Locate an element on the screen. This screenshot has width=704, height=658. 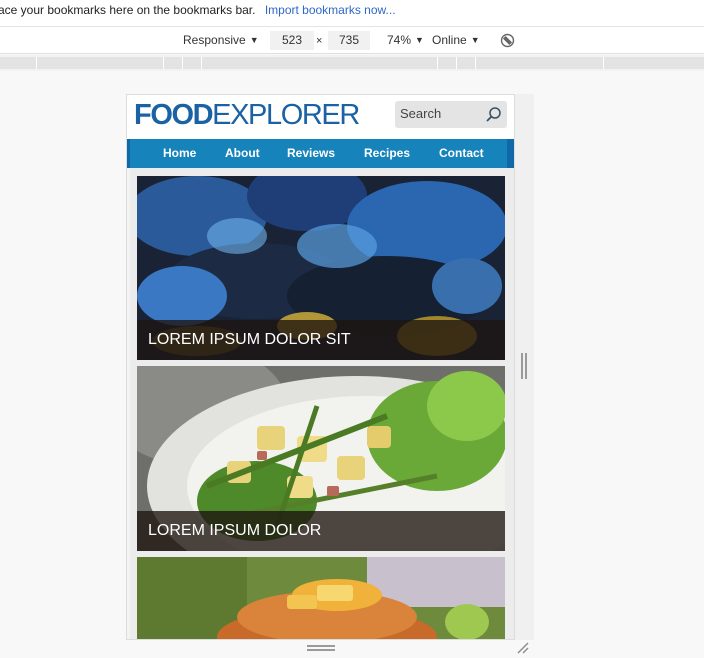
zoom-select: 74% ▼ is located at coordinates (405, 40).